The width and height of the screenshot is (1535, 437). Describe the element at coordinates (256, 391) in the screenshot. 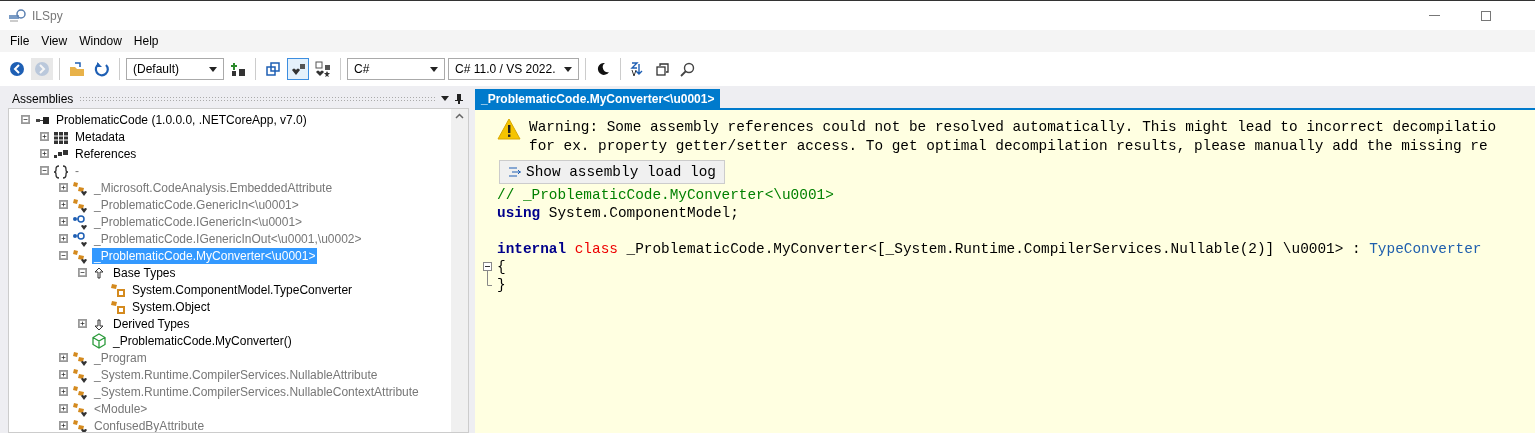

I see `tree-item: _System.Runtime.CompilerServices.NullableContextAttribute` at that location.